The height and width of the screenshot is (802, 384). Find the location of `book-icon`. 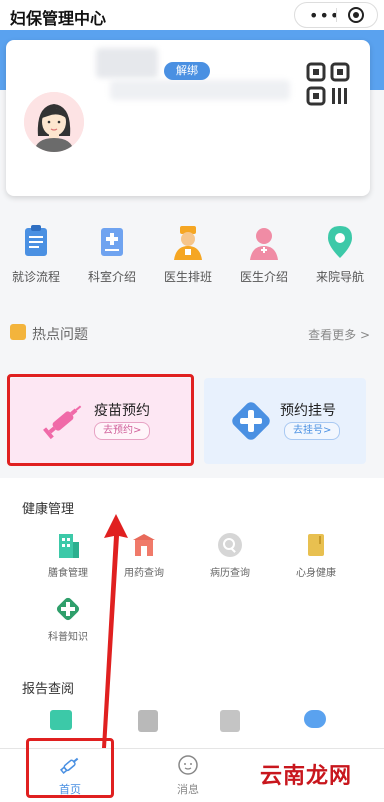

book-icon is located at coordinates (316, 545).